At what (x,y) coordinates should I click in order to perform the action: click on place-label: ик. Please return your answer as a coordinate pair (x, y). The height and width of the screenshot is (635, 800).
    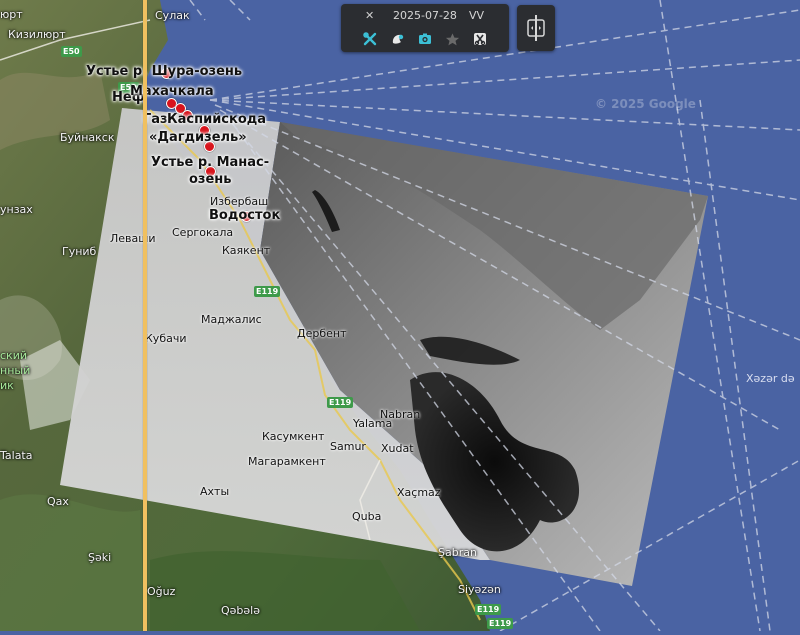
    Looking at the image, I should click on (7, 385).